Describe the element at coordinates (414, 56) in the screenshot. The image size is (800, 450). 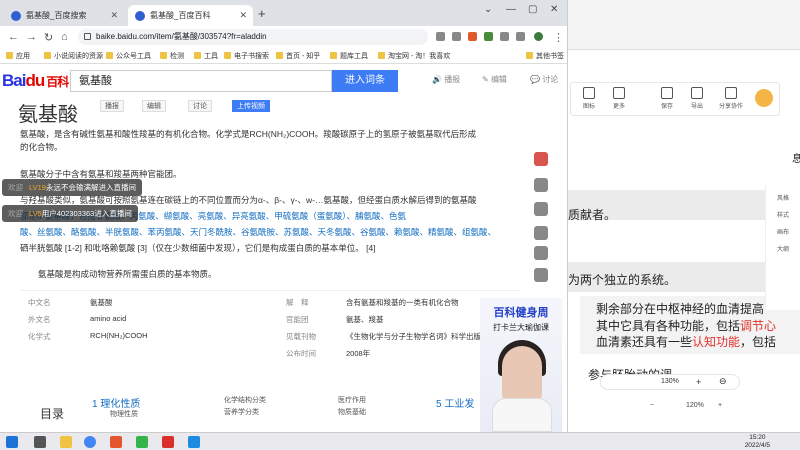
I see `bookmark-item: 淘宝网 - 淘！我喜欢` at that location.